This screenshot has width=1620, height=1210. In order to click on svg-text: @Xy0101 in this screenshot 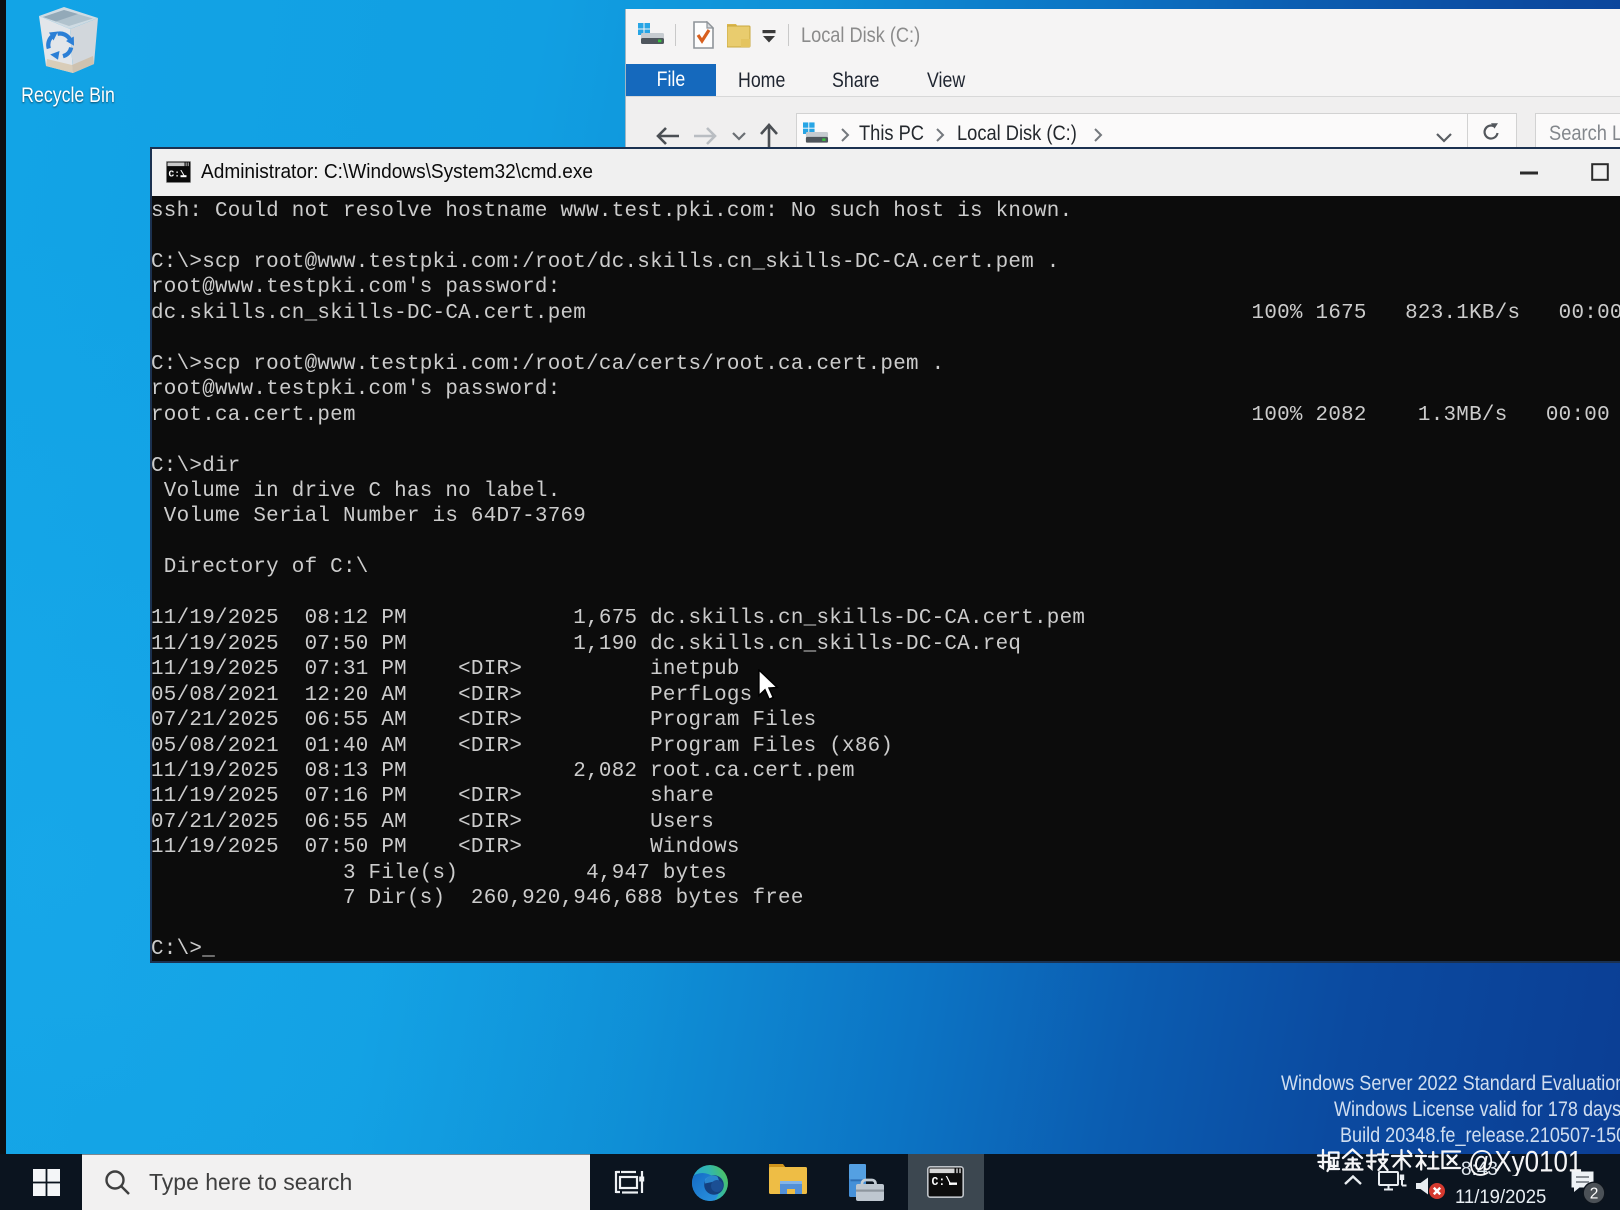, I will do `click(1525, 1162)`.